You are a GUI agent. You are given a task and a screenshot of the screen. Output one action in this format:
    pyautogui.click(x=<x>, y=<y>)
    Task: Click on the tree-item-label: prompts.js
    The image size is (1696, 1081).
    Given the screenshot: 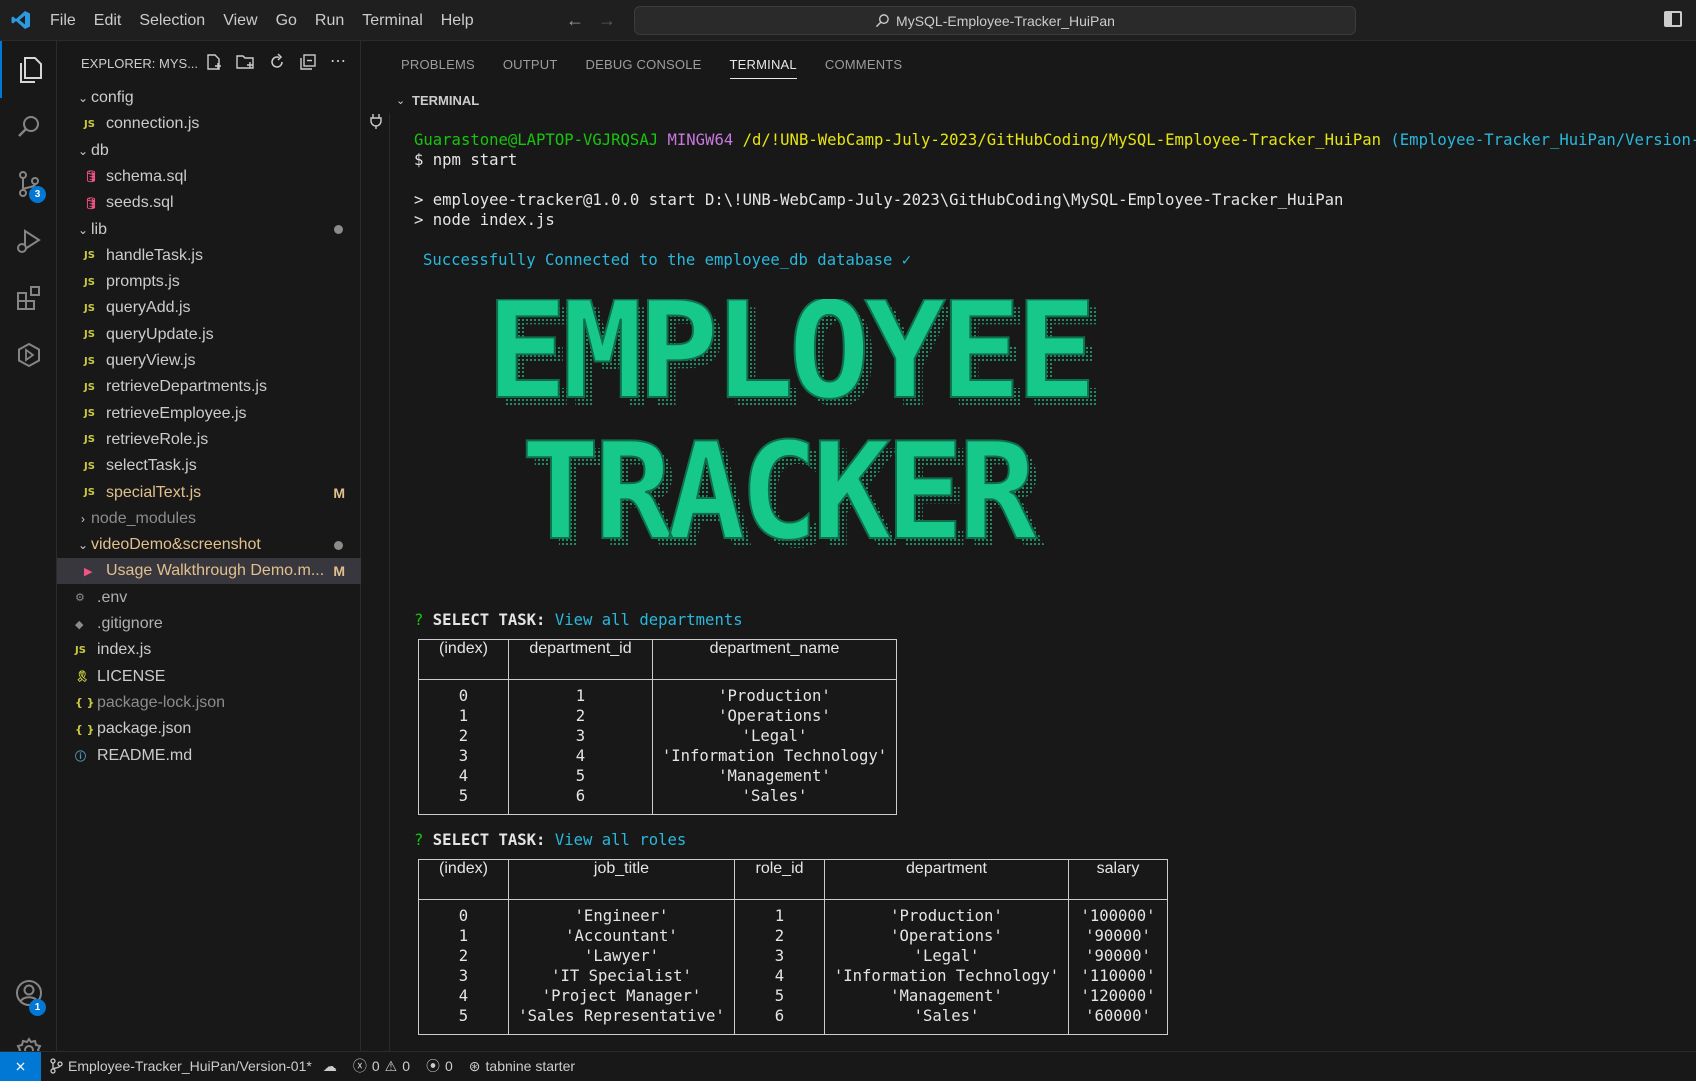 What is the action you would take?
    pyautogui.click(x=143, y=282)
    